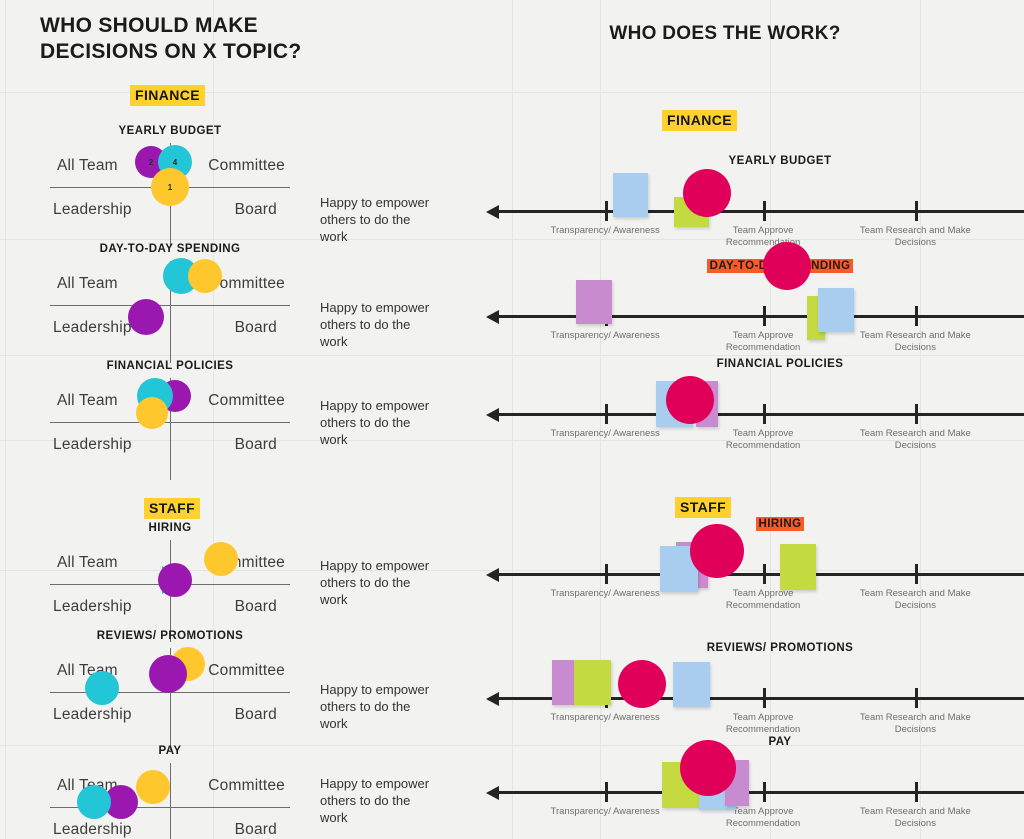 The height and width of the screenshot is (839, 1024). What do you see at coordinates (170, 801) in the screenshot?
I see `quadrant-axis-vertical` at bounding box center [170, 801].